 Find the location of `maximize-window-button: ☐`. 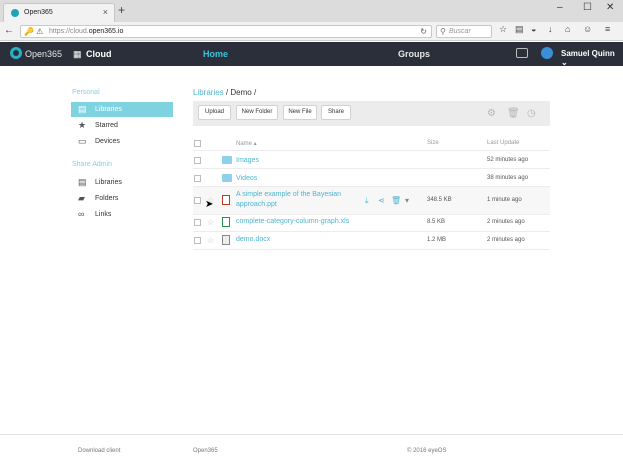

maximize-window-button: ☐ is located at coordinates (587, 7).